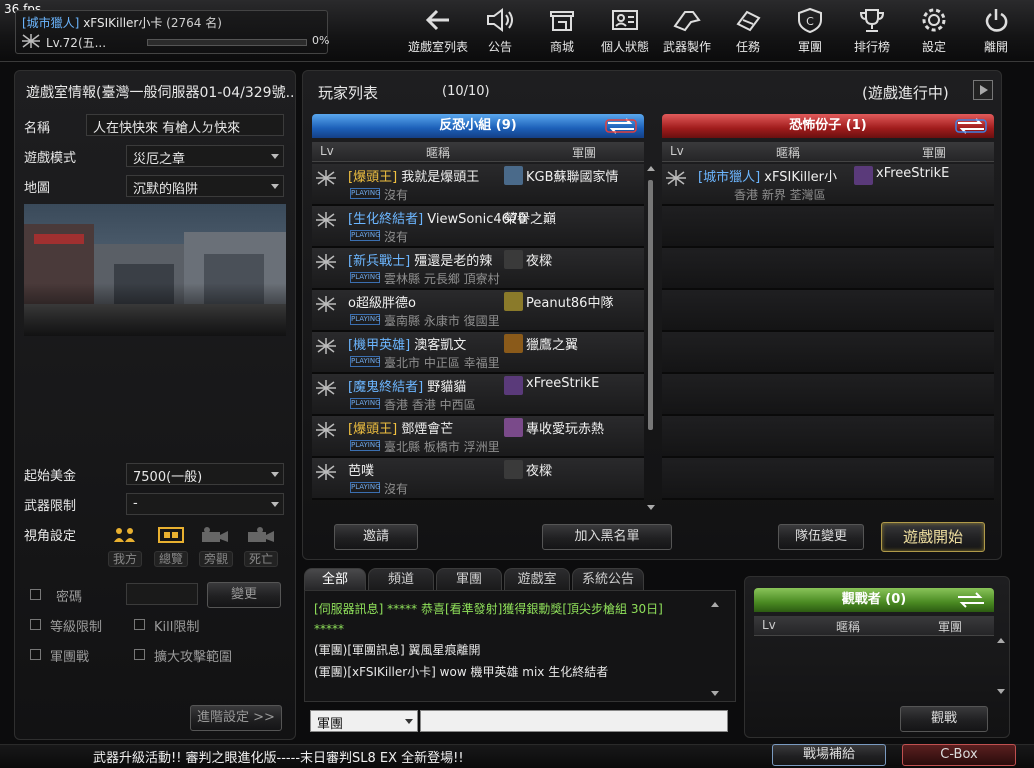  Describe the element at coordinates (125, 559) in the screenshot. I see `view-team-label: 我方` at that location.